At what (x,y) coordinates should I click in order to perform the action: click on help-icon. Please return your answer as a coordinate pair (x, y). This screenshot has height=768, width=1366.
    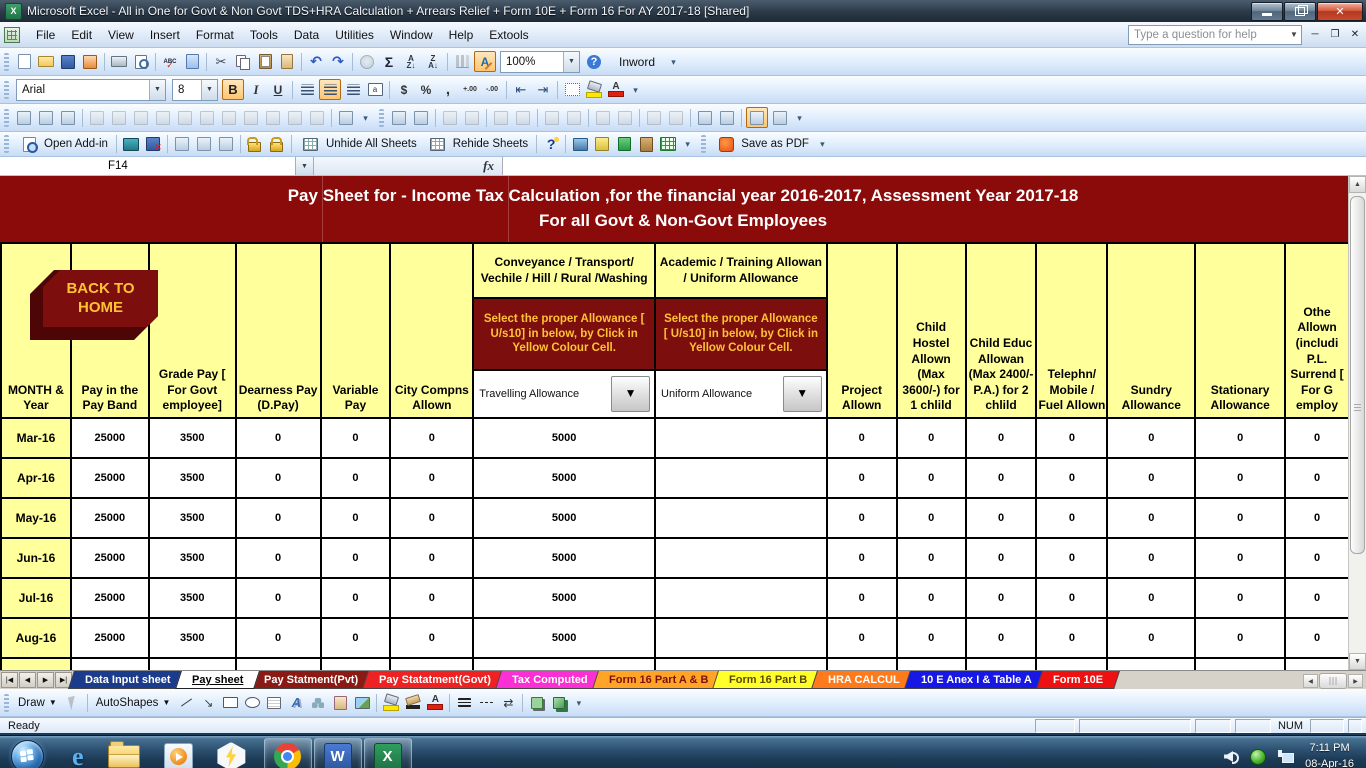
    Looking at the image, I should click on (594, 61).